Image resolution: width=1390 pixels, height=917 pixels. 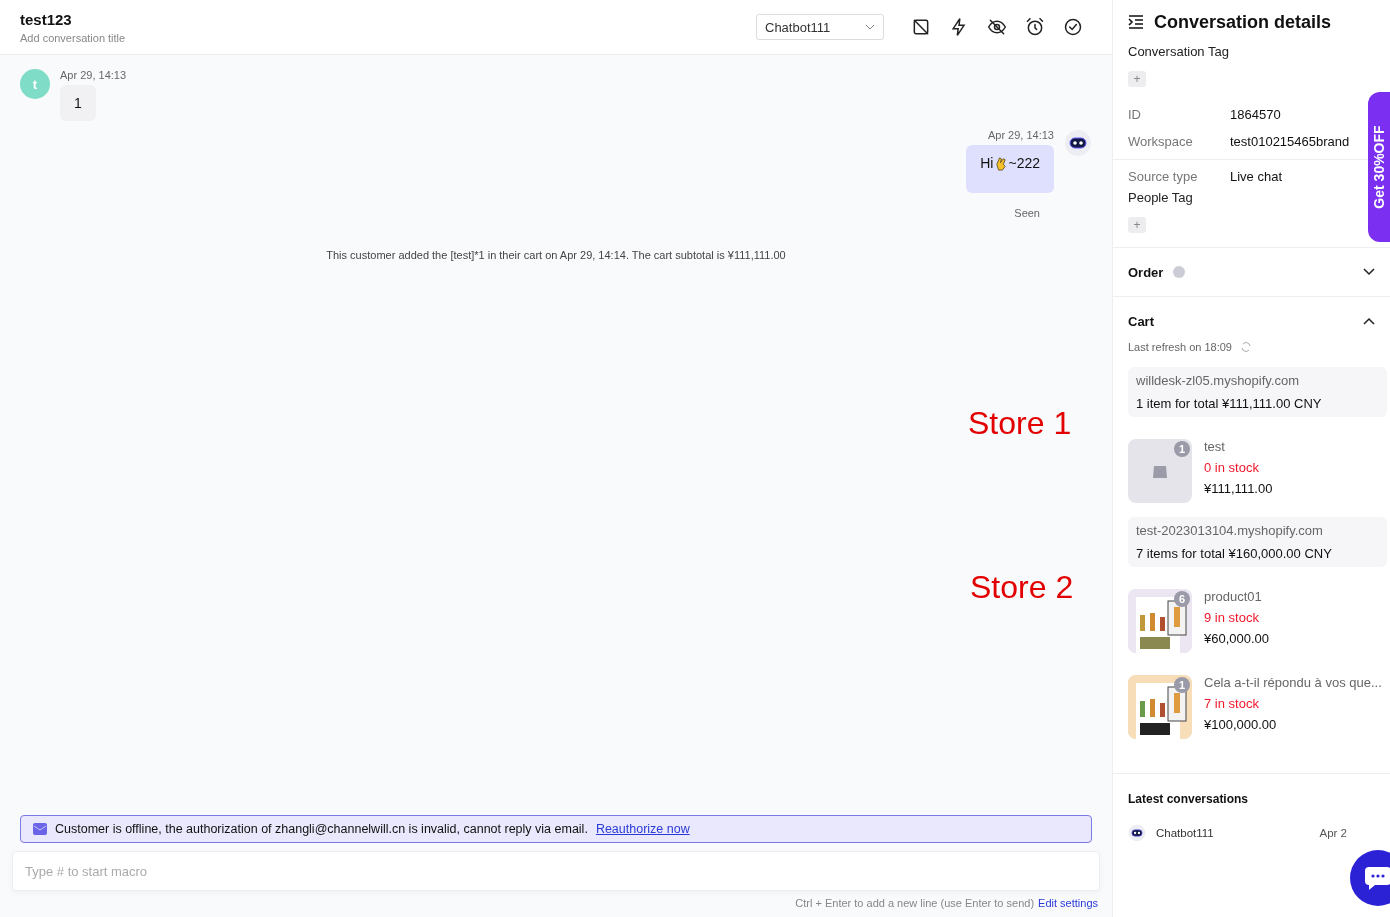 What do you see at coordinates (1379, 167) in the screenshot?
I see `promo-tab: Get 30%OFF` at bounding box center [1379, 167].